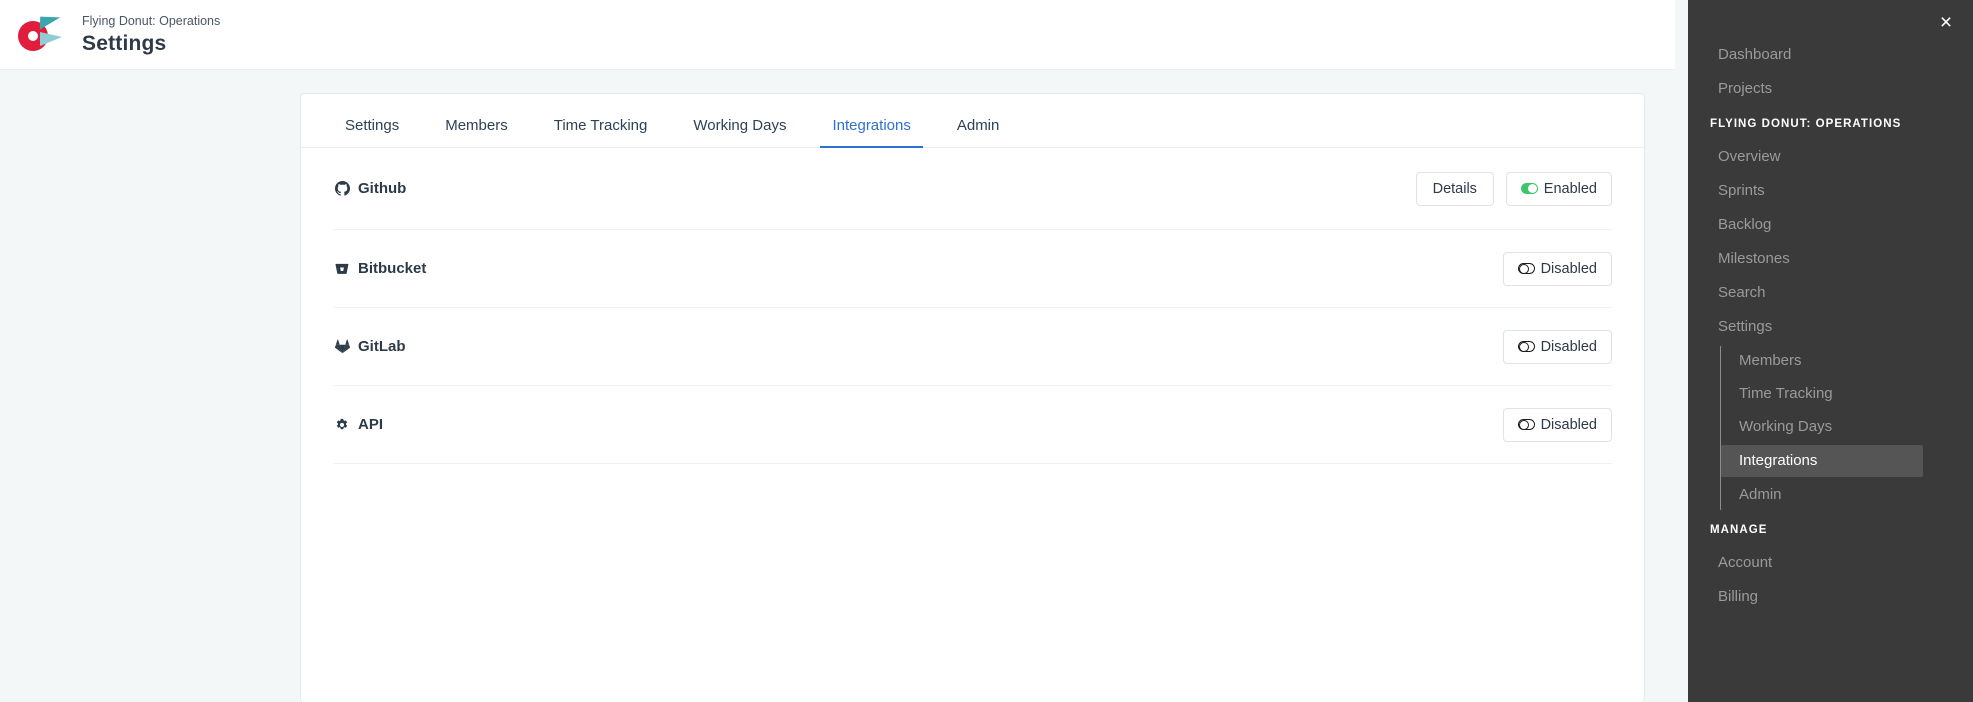  I want to click on tab-settings: Settings, so click(372, 132).